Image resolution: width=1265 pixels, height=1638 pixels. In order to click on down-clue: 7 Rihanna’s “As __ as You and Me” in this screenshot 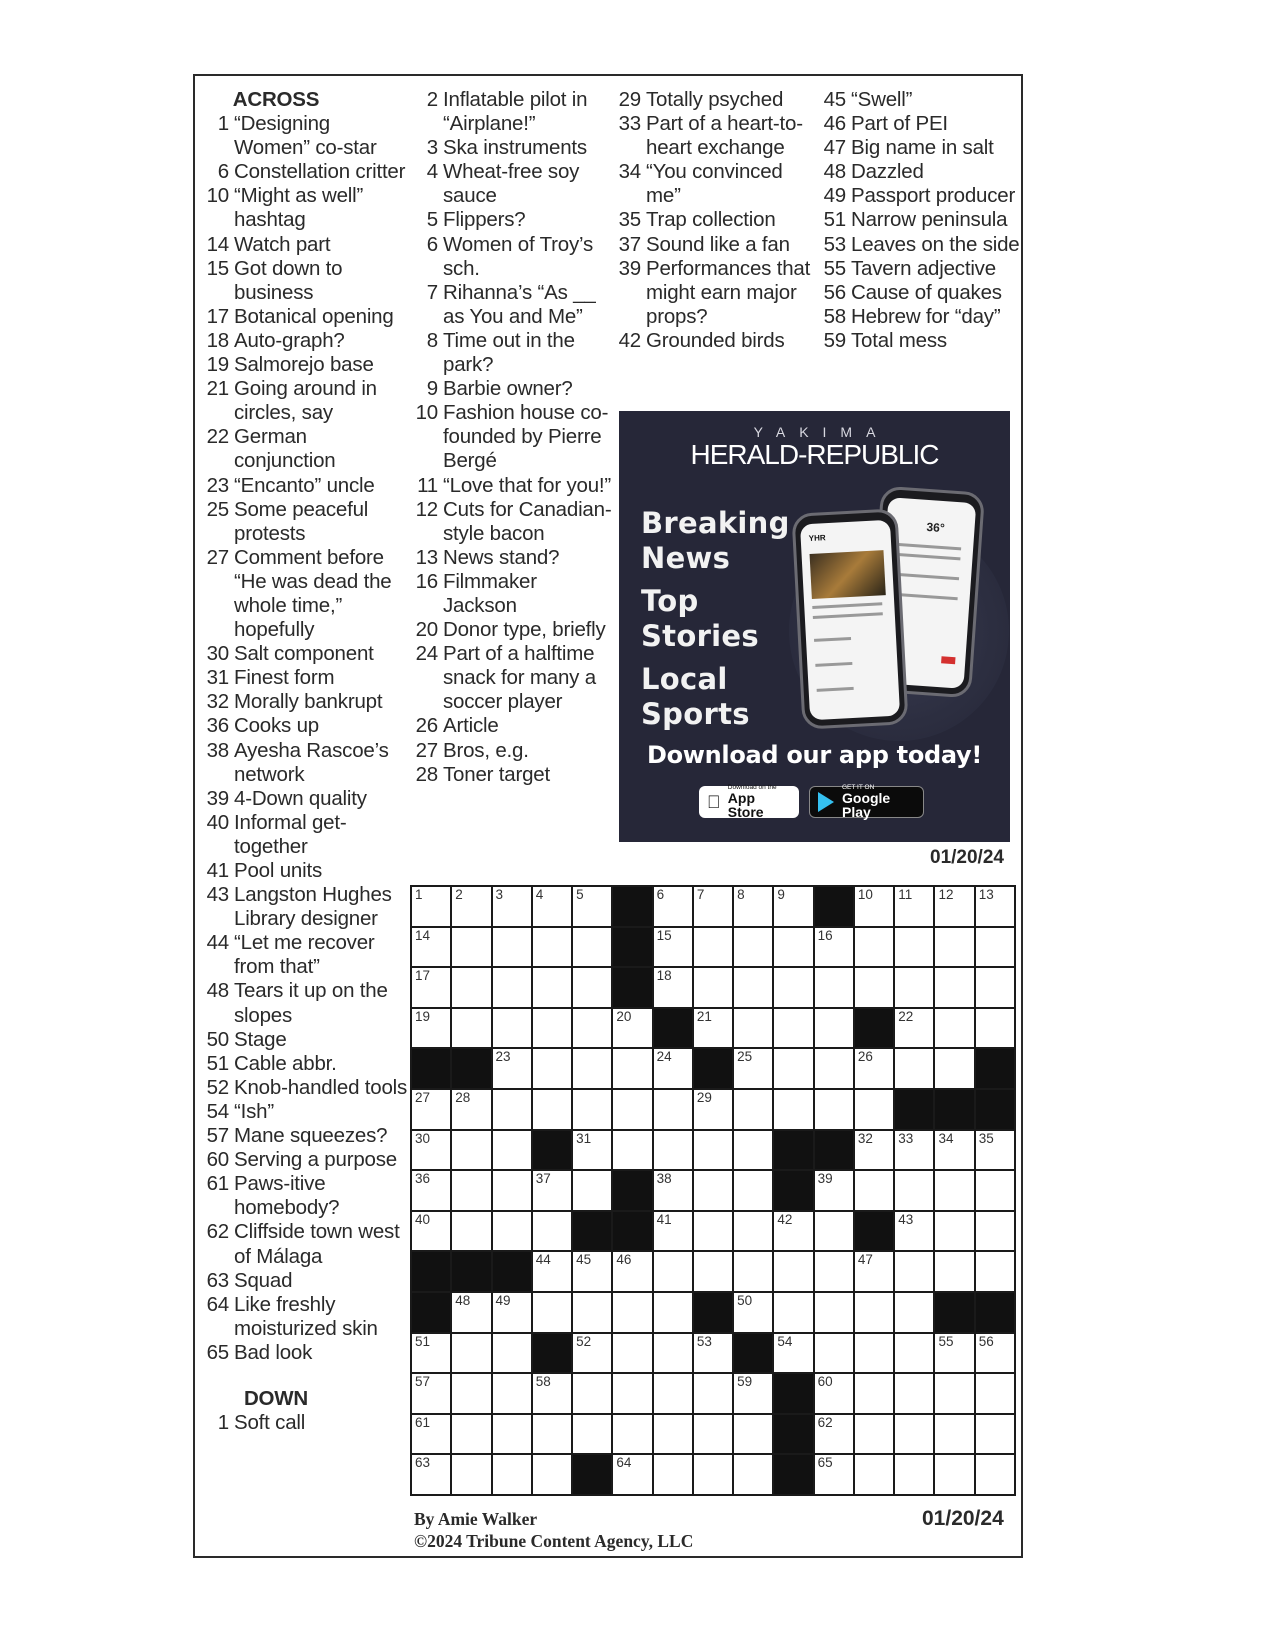, I will do `click(512, 305)`.